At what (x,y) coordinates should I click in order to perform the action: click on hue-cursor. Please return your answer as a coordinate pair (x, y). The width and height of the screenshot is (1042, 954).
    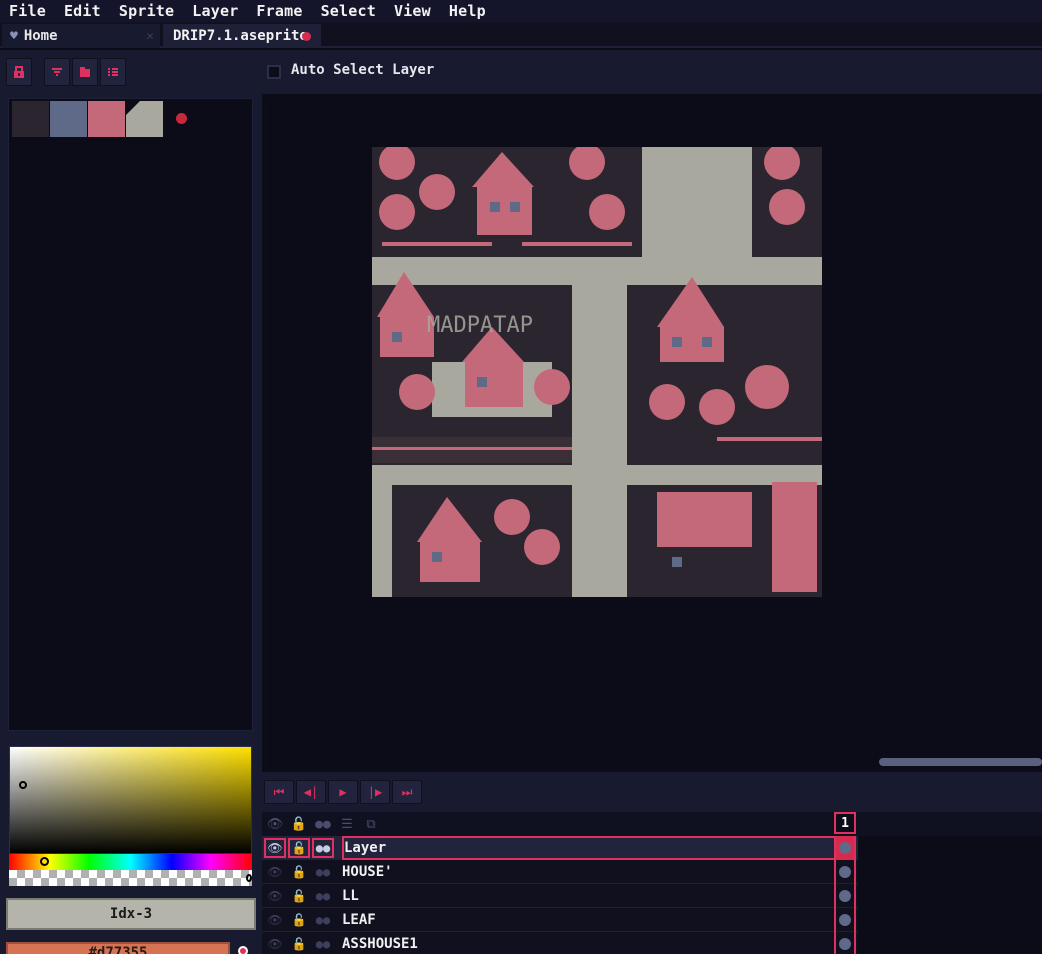
    Looking at the image, I should click on (44, 861).